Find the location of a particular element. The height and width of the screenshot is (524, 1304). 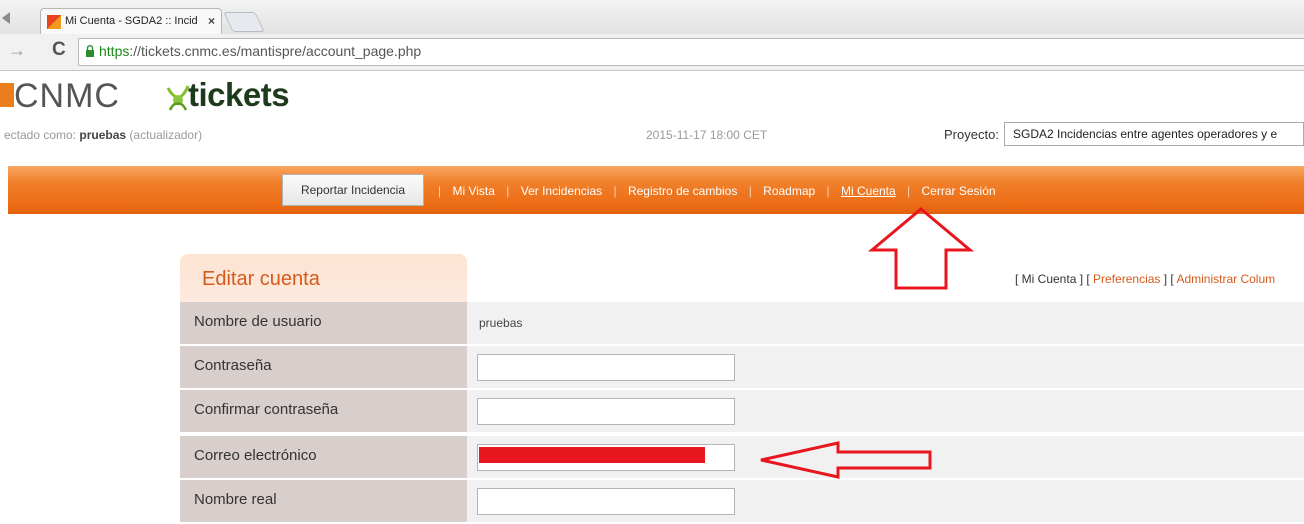

username-value-cell: pruebas is located at coordinates (885, 324).